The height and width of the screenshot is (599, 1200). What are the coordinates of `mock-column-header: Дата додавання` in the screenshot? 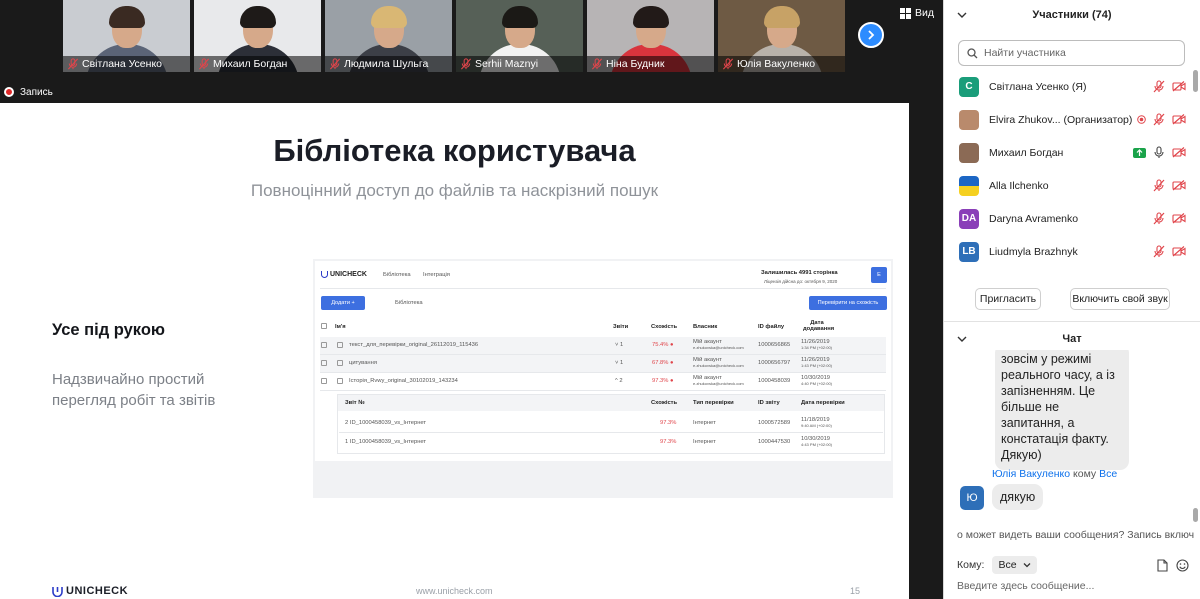 It's located at (819, 326).